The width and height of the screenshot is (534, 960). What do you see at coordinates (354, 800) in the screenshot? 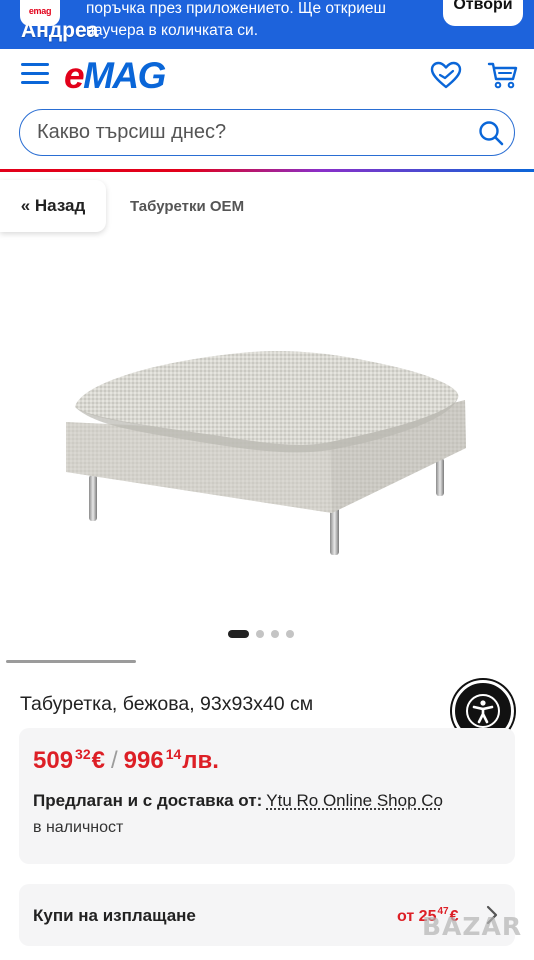
I see `seller-link: Ytu Ro Online Shop Co` at bounding box center [354, 800].